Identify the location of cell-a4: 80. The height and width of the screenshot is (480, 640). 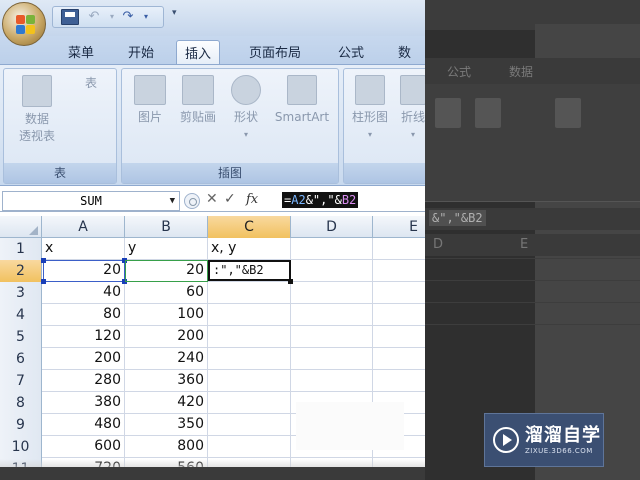
(83, 314).